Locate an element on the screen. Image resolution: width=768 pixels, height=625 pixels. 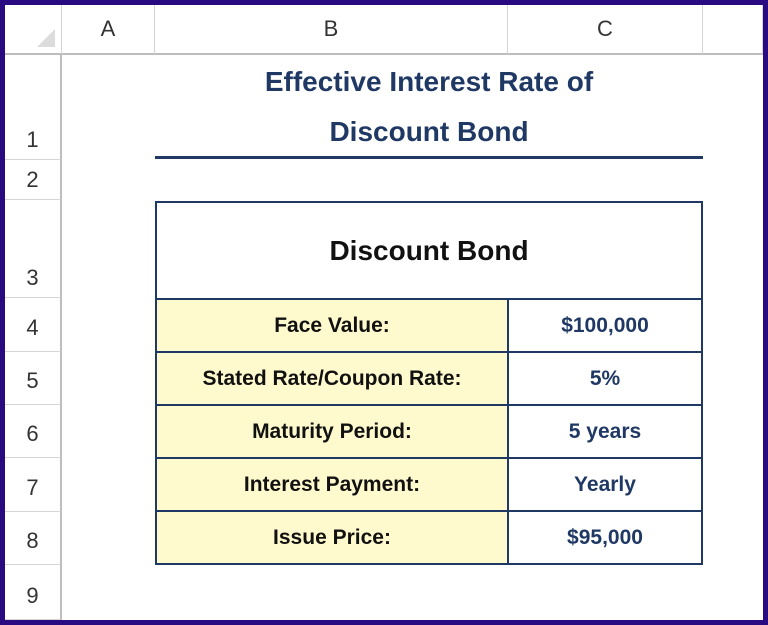
row-header-8: 8 is located at coordinates (33, 538).